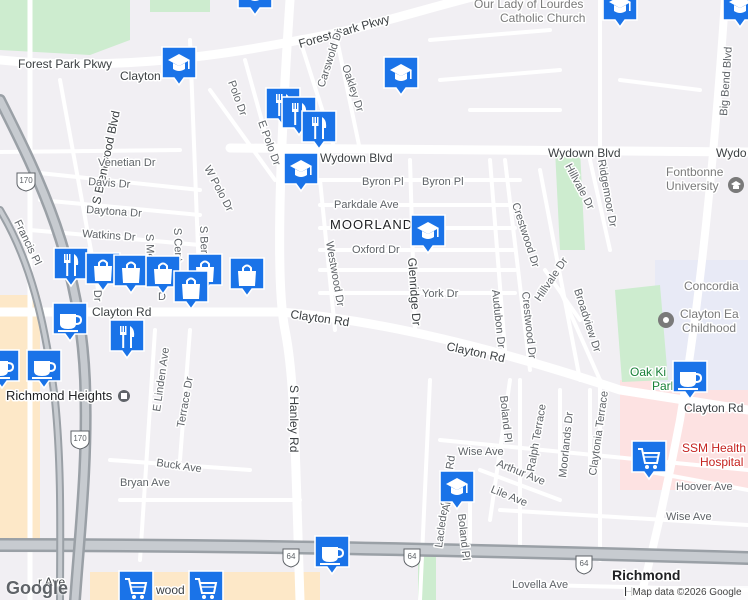 This screenshot has width=748, height=600. I want to click on richmond-label: Richmond, so click(646, 575).